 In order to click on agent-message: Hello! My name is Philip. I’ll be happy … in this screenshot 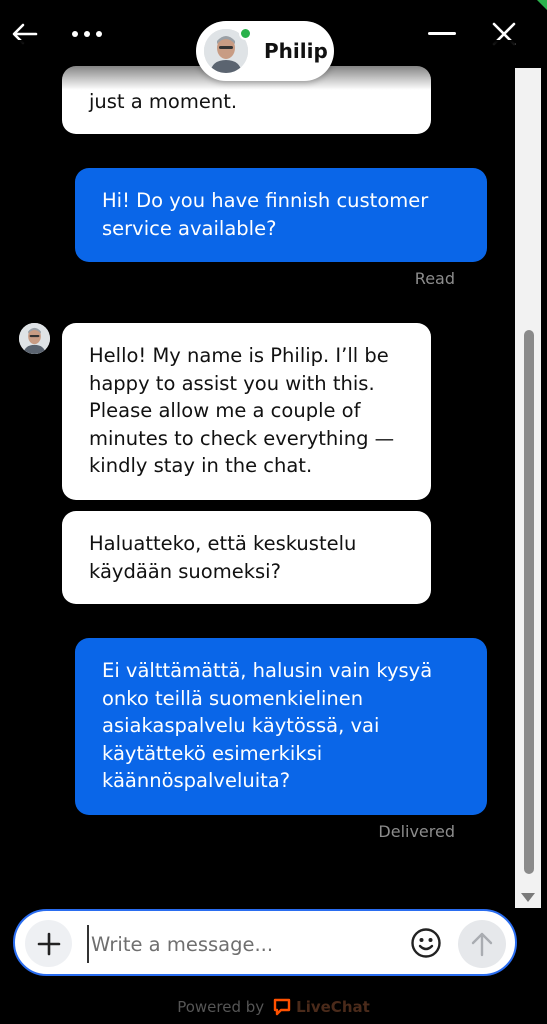, I will do `click(246, 411)`.